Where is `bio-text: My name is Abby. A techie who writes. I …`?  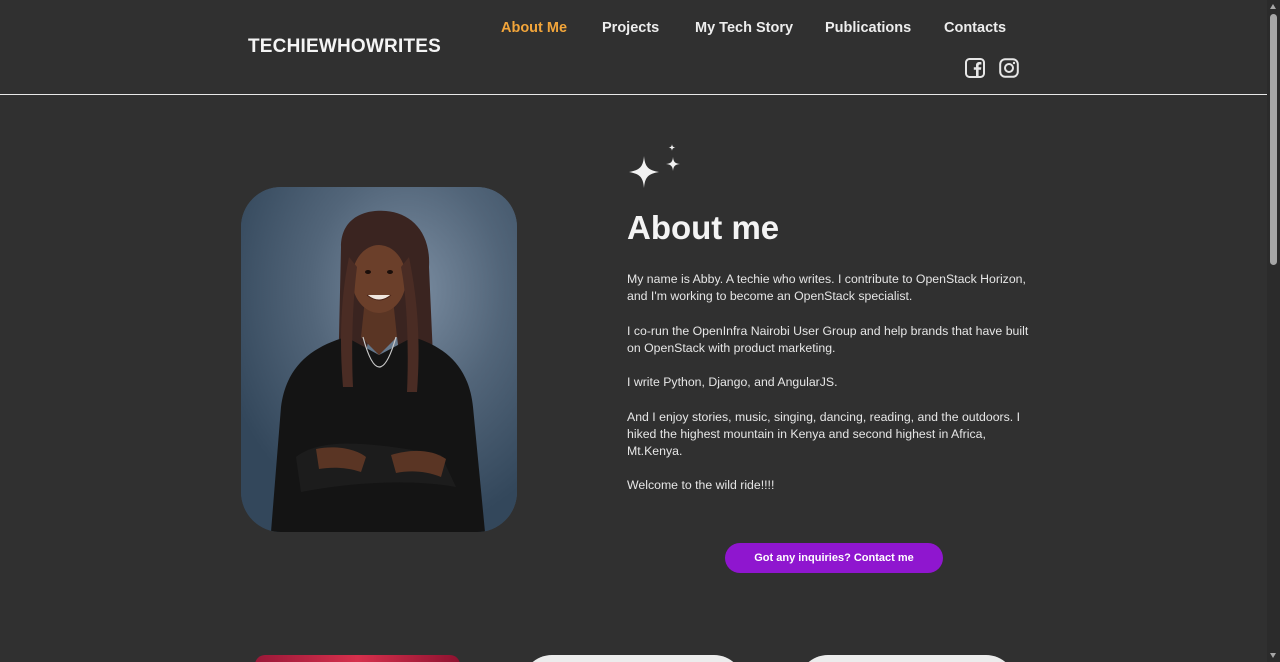 bio-text: My name is Abby. A techie who writes. I … is located at coordinates (829, 391).